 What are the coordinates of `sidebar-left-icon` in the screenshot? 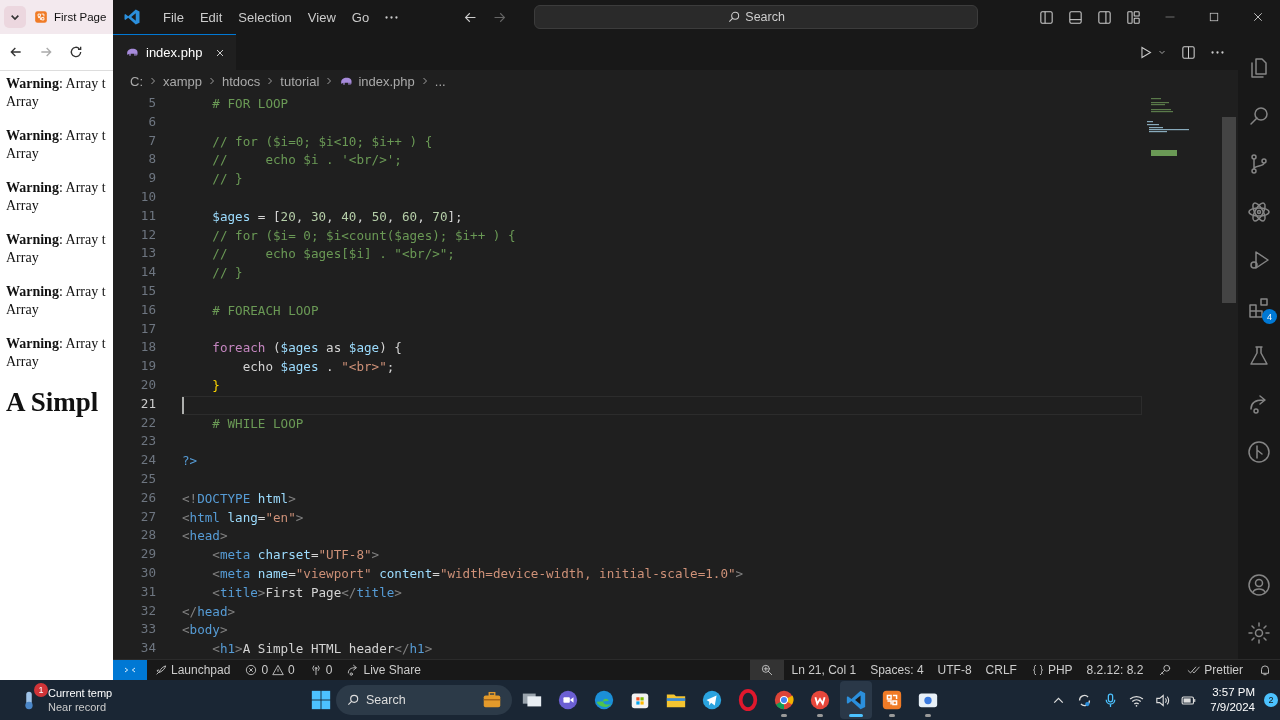 It's located at (1046, 17).